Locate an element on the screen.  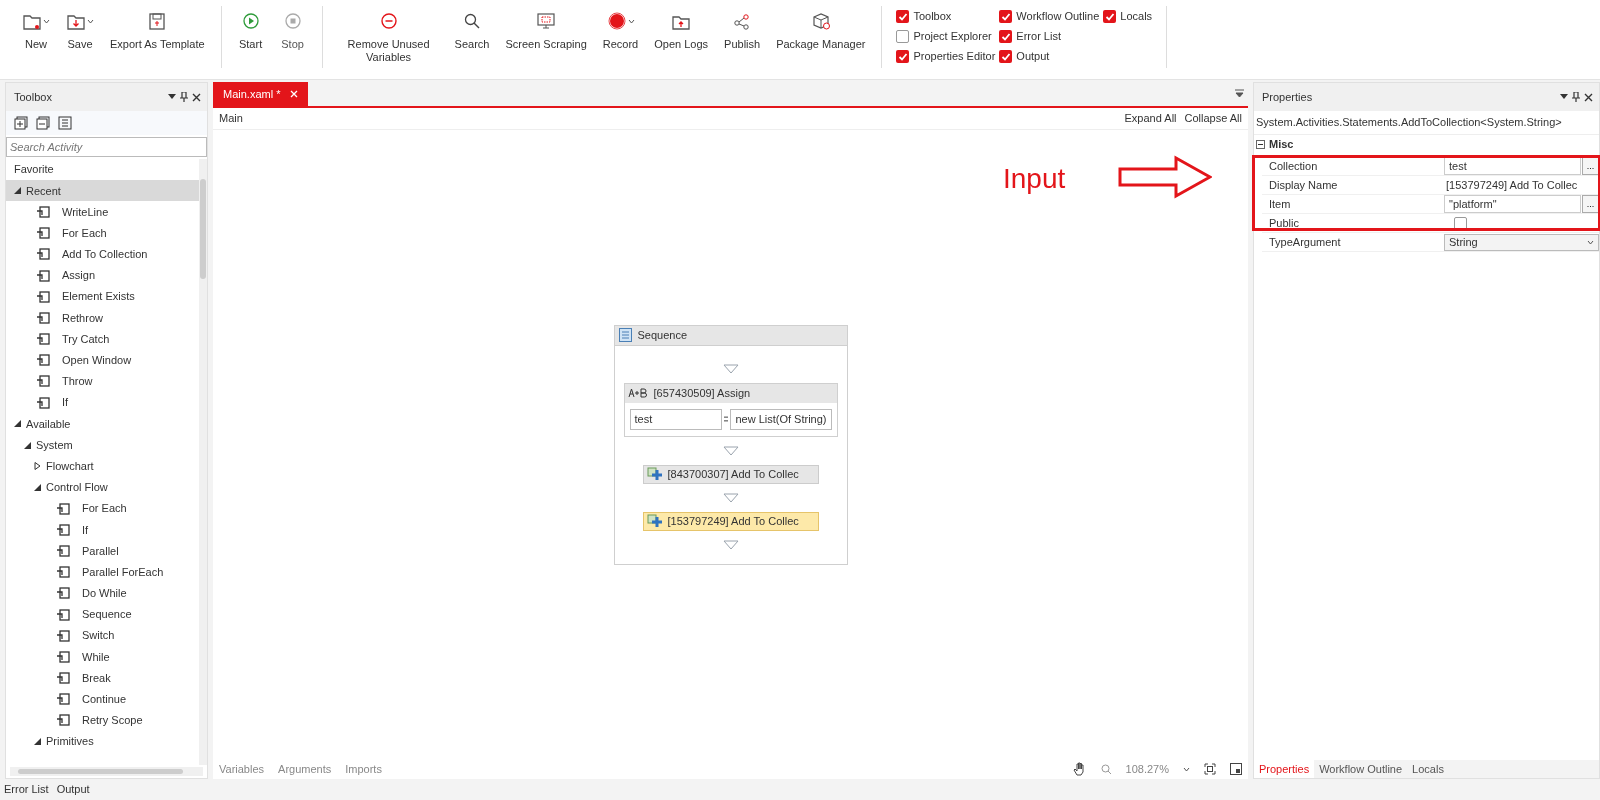
property-field: [153797249] Add To Collec is located at coordinates (1521, 185).